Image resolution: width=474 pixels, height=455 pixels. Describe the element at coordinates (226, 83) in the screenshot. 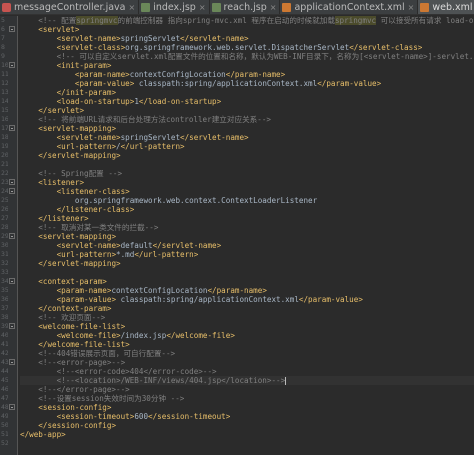

I see `code-token: classpath:spring/applicationContext.xml` at that location.